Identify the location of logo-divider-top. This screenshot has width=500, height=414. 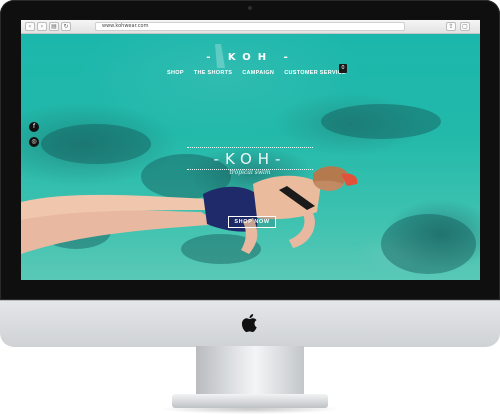
(250, 147).